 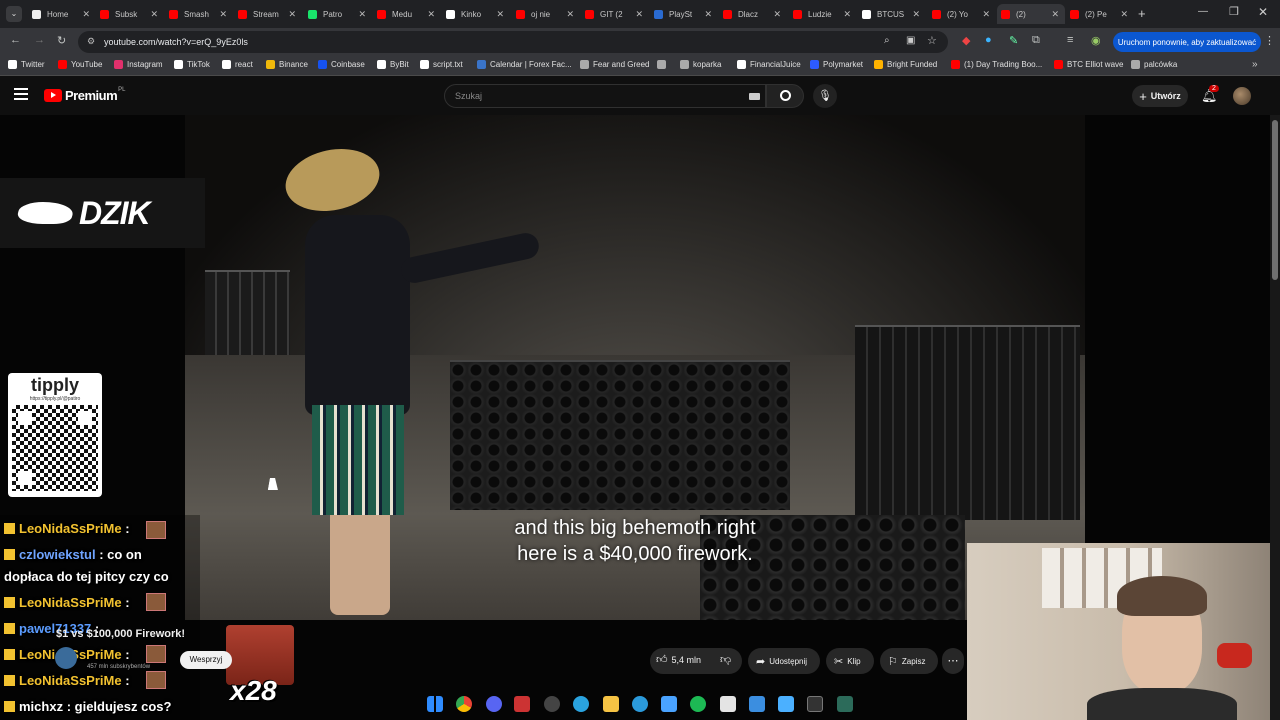 What do you see at coordinates (1088, 64) in the screenshot?
I see `bookmark-item: BTC Elliot wave` at bounding box center [1088, 64].